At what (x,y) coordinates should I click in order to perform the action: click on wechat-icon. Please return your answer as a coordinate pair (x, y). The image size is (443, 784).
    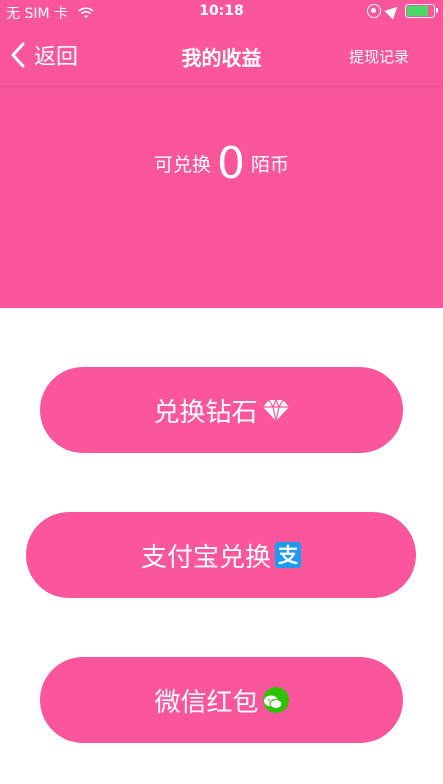
    Looking at the image, I should click on (275, 700).